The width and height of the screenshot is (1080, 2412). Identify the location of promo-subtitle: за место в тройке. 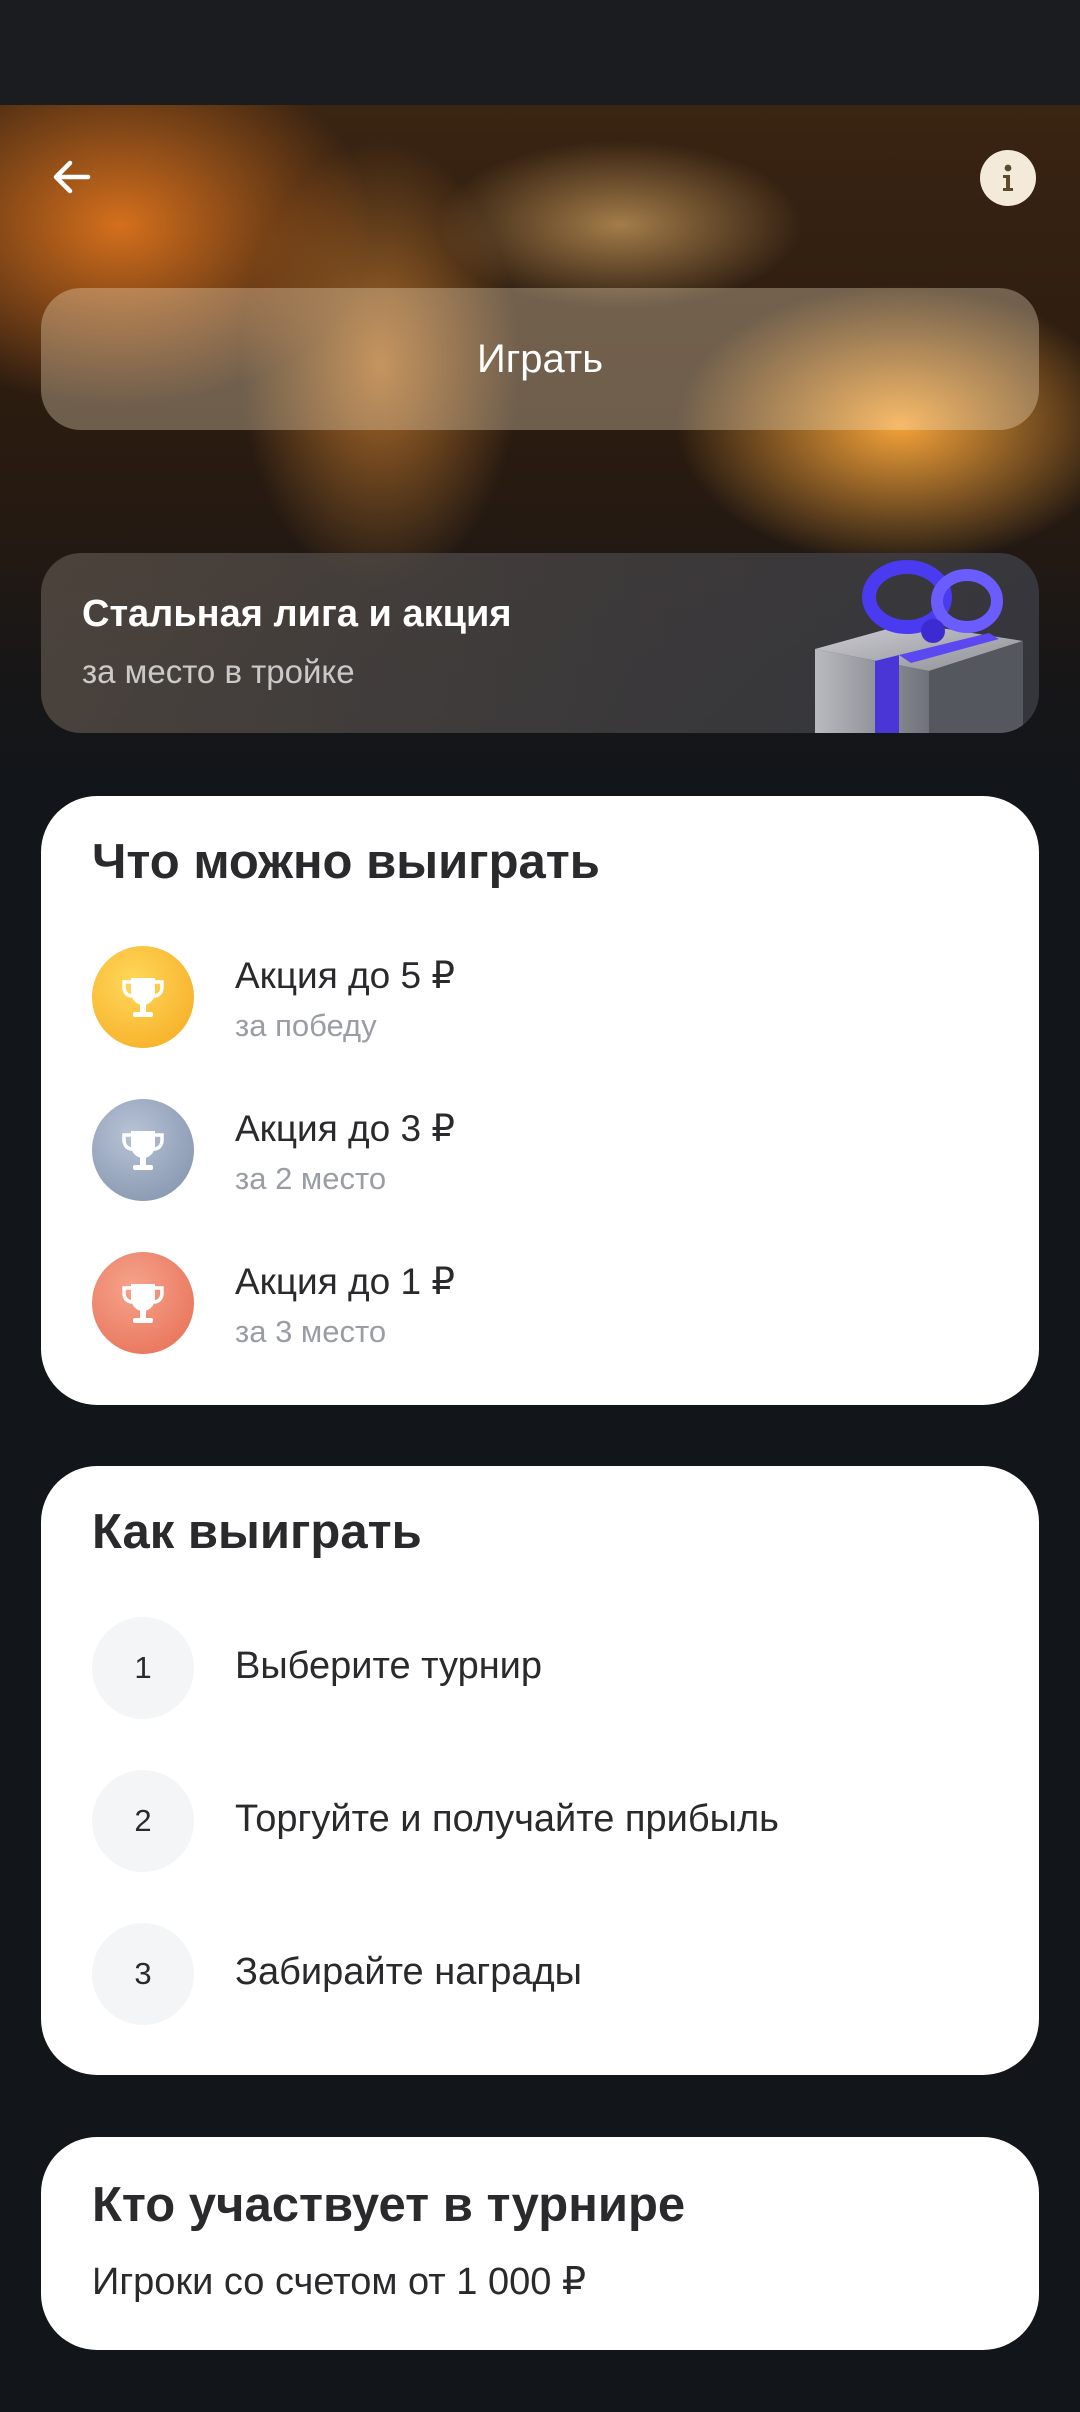
(218, 671).